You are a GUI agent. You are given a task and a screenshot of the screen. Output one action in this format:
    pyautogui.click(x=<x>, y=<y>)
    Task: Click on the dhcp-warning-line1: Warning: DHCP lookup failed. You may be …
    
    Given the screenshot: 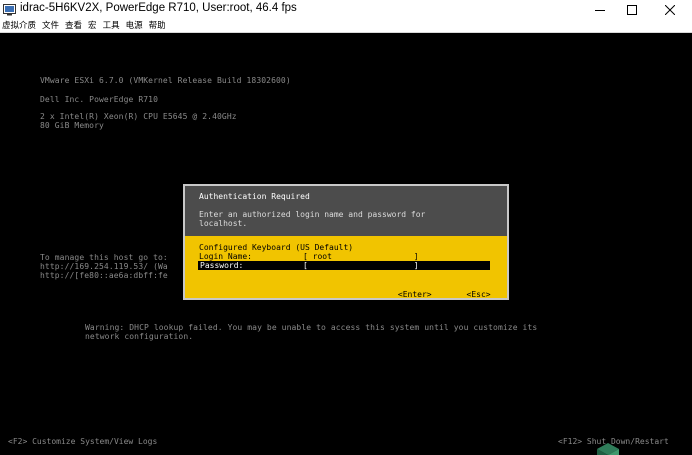 What is the action you would take?
    pyautogui.click(x=311, y=327)
    